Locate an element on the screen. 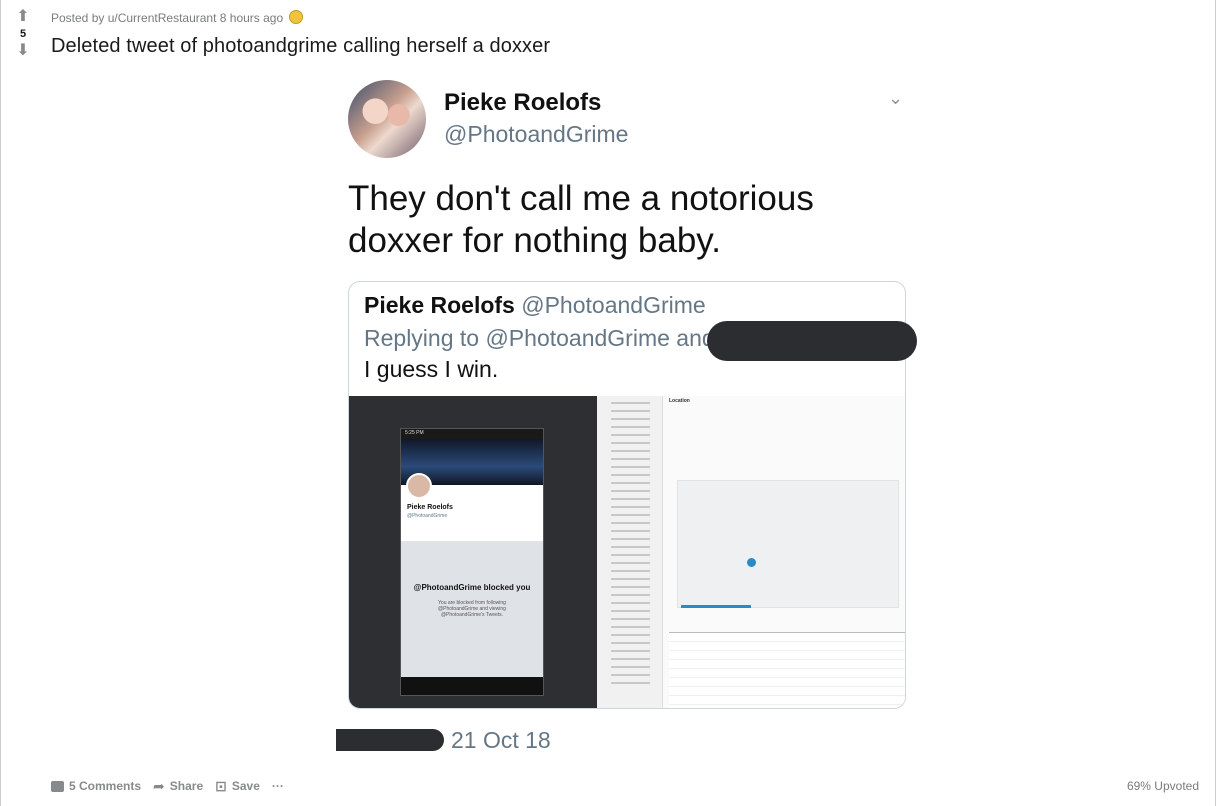 The image size is (1216, 806). bookmark-icon: ⊡ is located at coordinates (221, 786).